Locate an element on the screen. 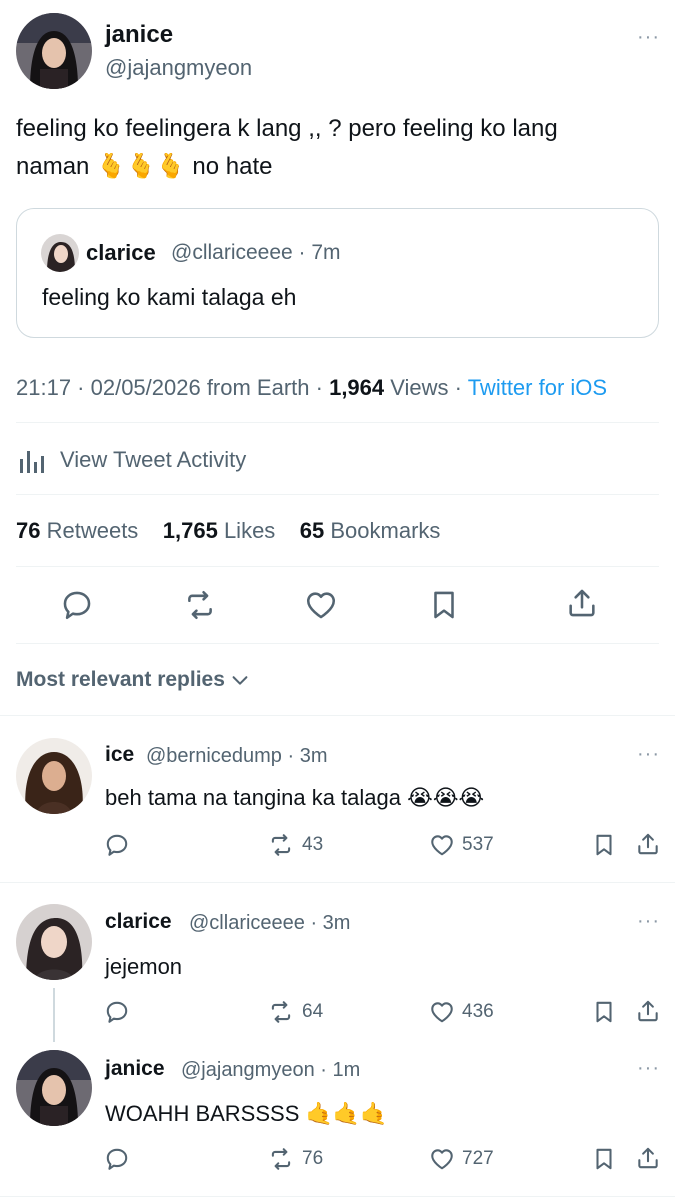 Image resolution: width=675 pixels, height=1200 pixels. reply-emoji: 😭😭😭 is located at coordinates (446, 797).